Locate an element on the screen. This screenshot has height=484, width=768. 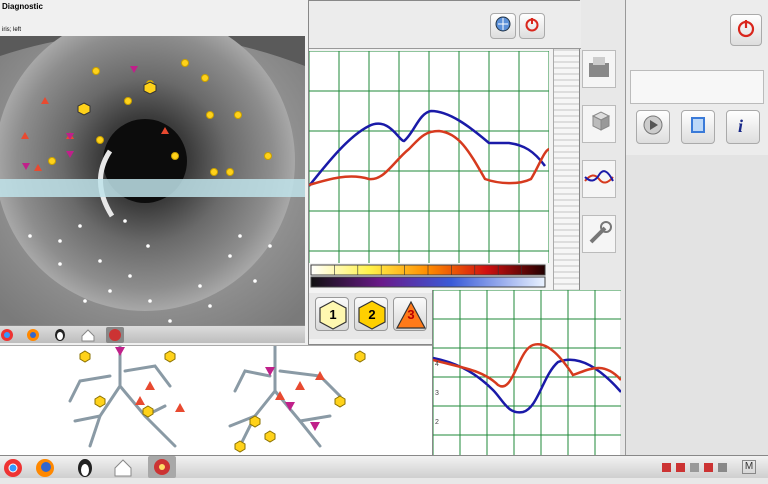
level-label: 3 is located at coordinates (411, 314).